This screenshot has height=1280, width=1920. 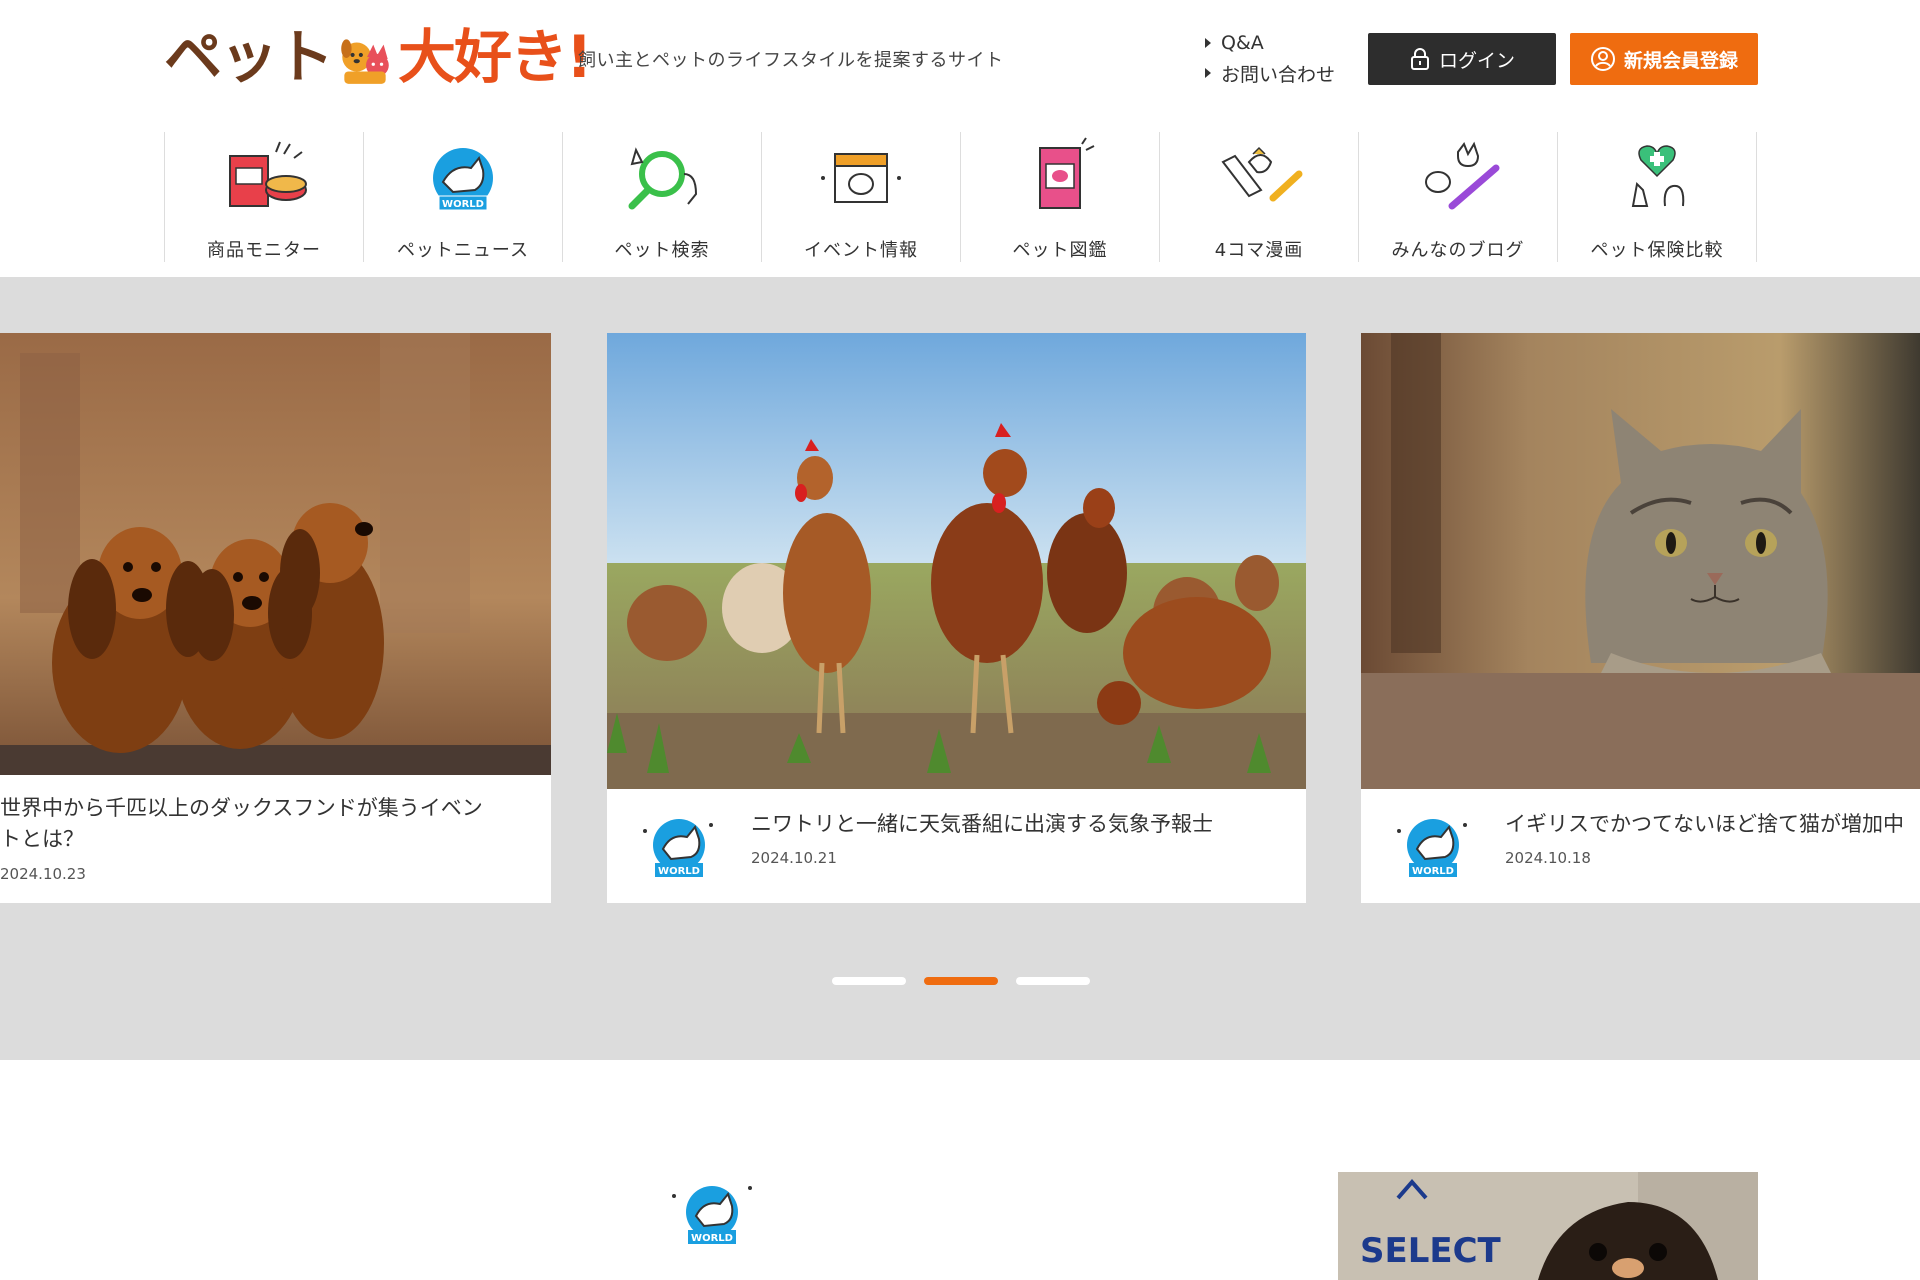 I want to click on nav-item-insurance: ペット保険比較, so click(x=1657, y=197).